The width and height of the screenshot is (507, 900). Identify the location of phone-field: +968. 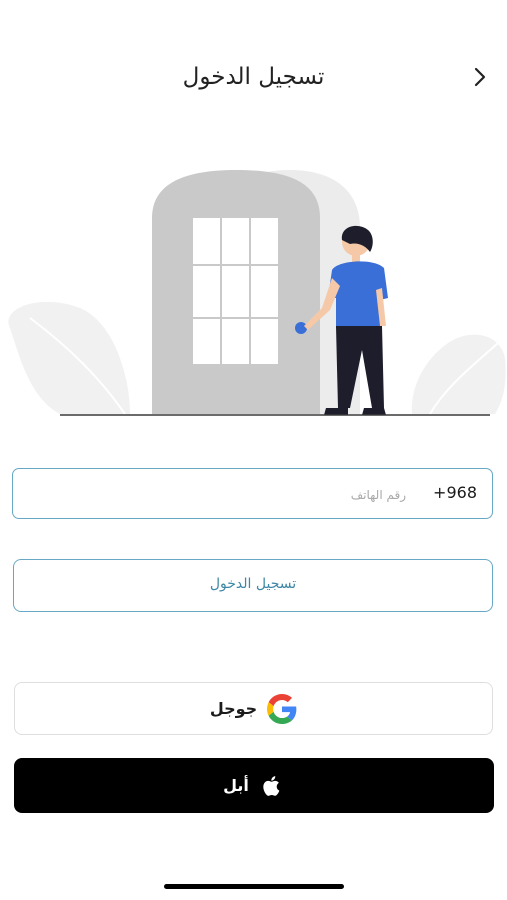
(252, 493).